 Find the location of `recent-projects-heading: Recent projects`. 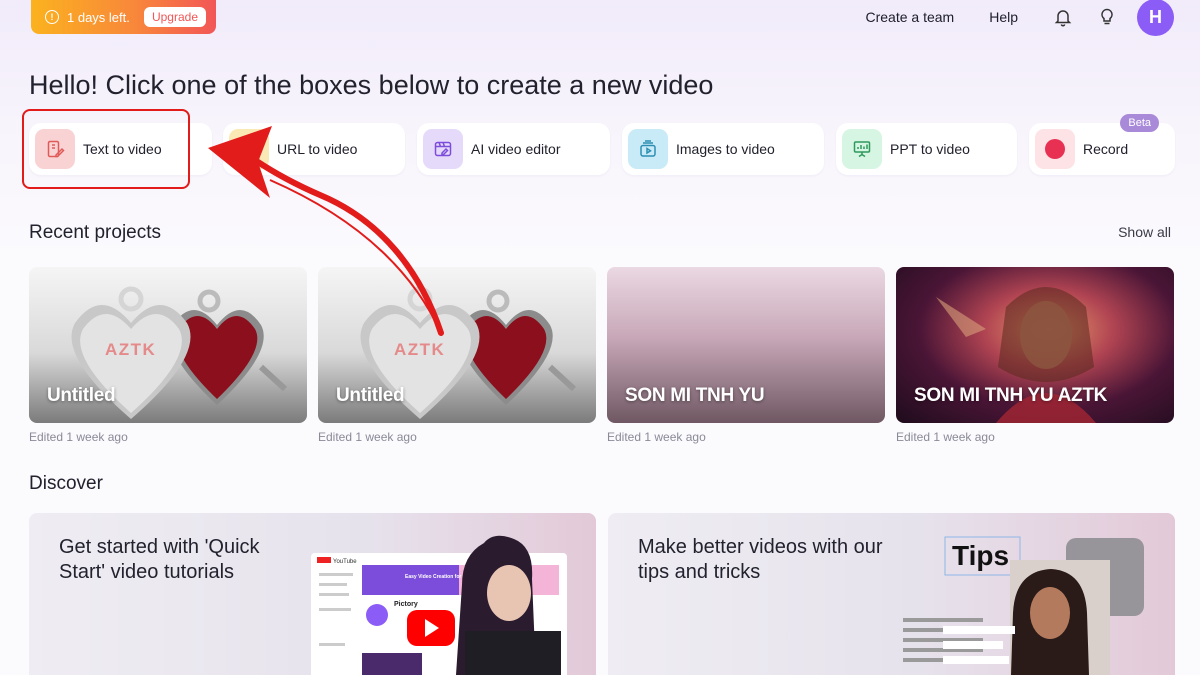

recent-projects-heading: Recent projects is located at coordinates (95, 232).